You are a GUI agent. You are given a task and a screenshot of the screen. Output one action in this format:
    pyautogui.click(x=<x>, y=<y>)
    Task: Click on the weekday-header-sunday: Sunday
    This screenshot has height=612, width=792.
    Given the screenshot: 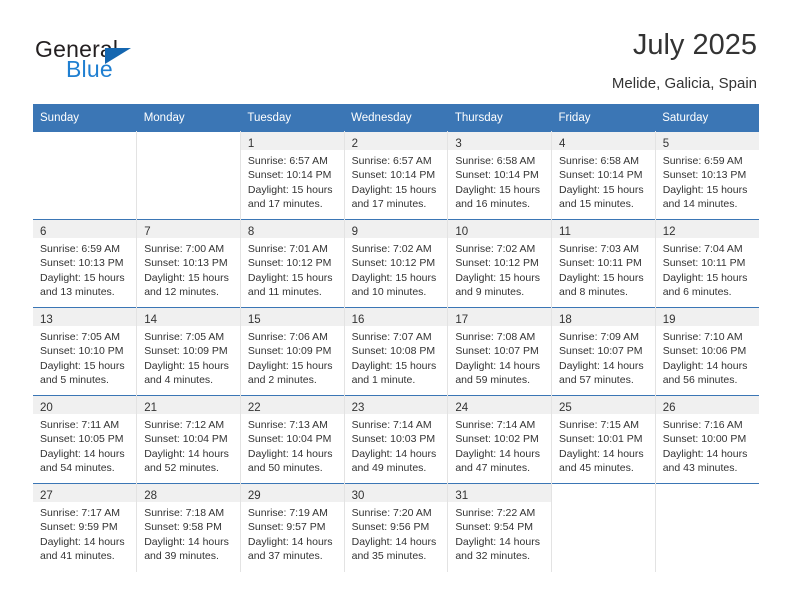 What is the action you would take?
    pyautogui.click(x=85, y=118)
    